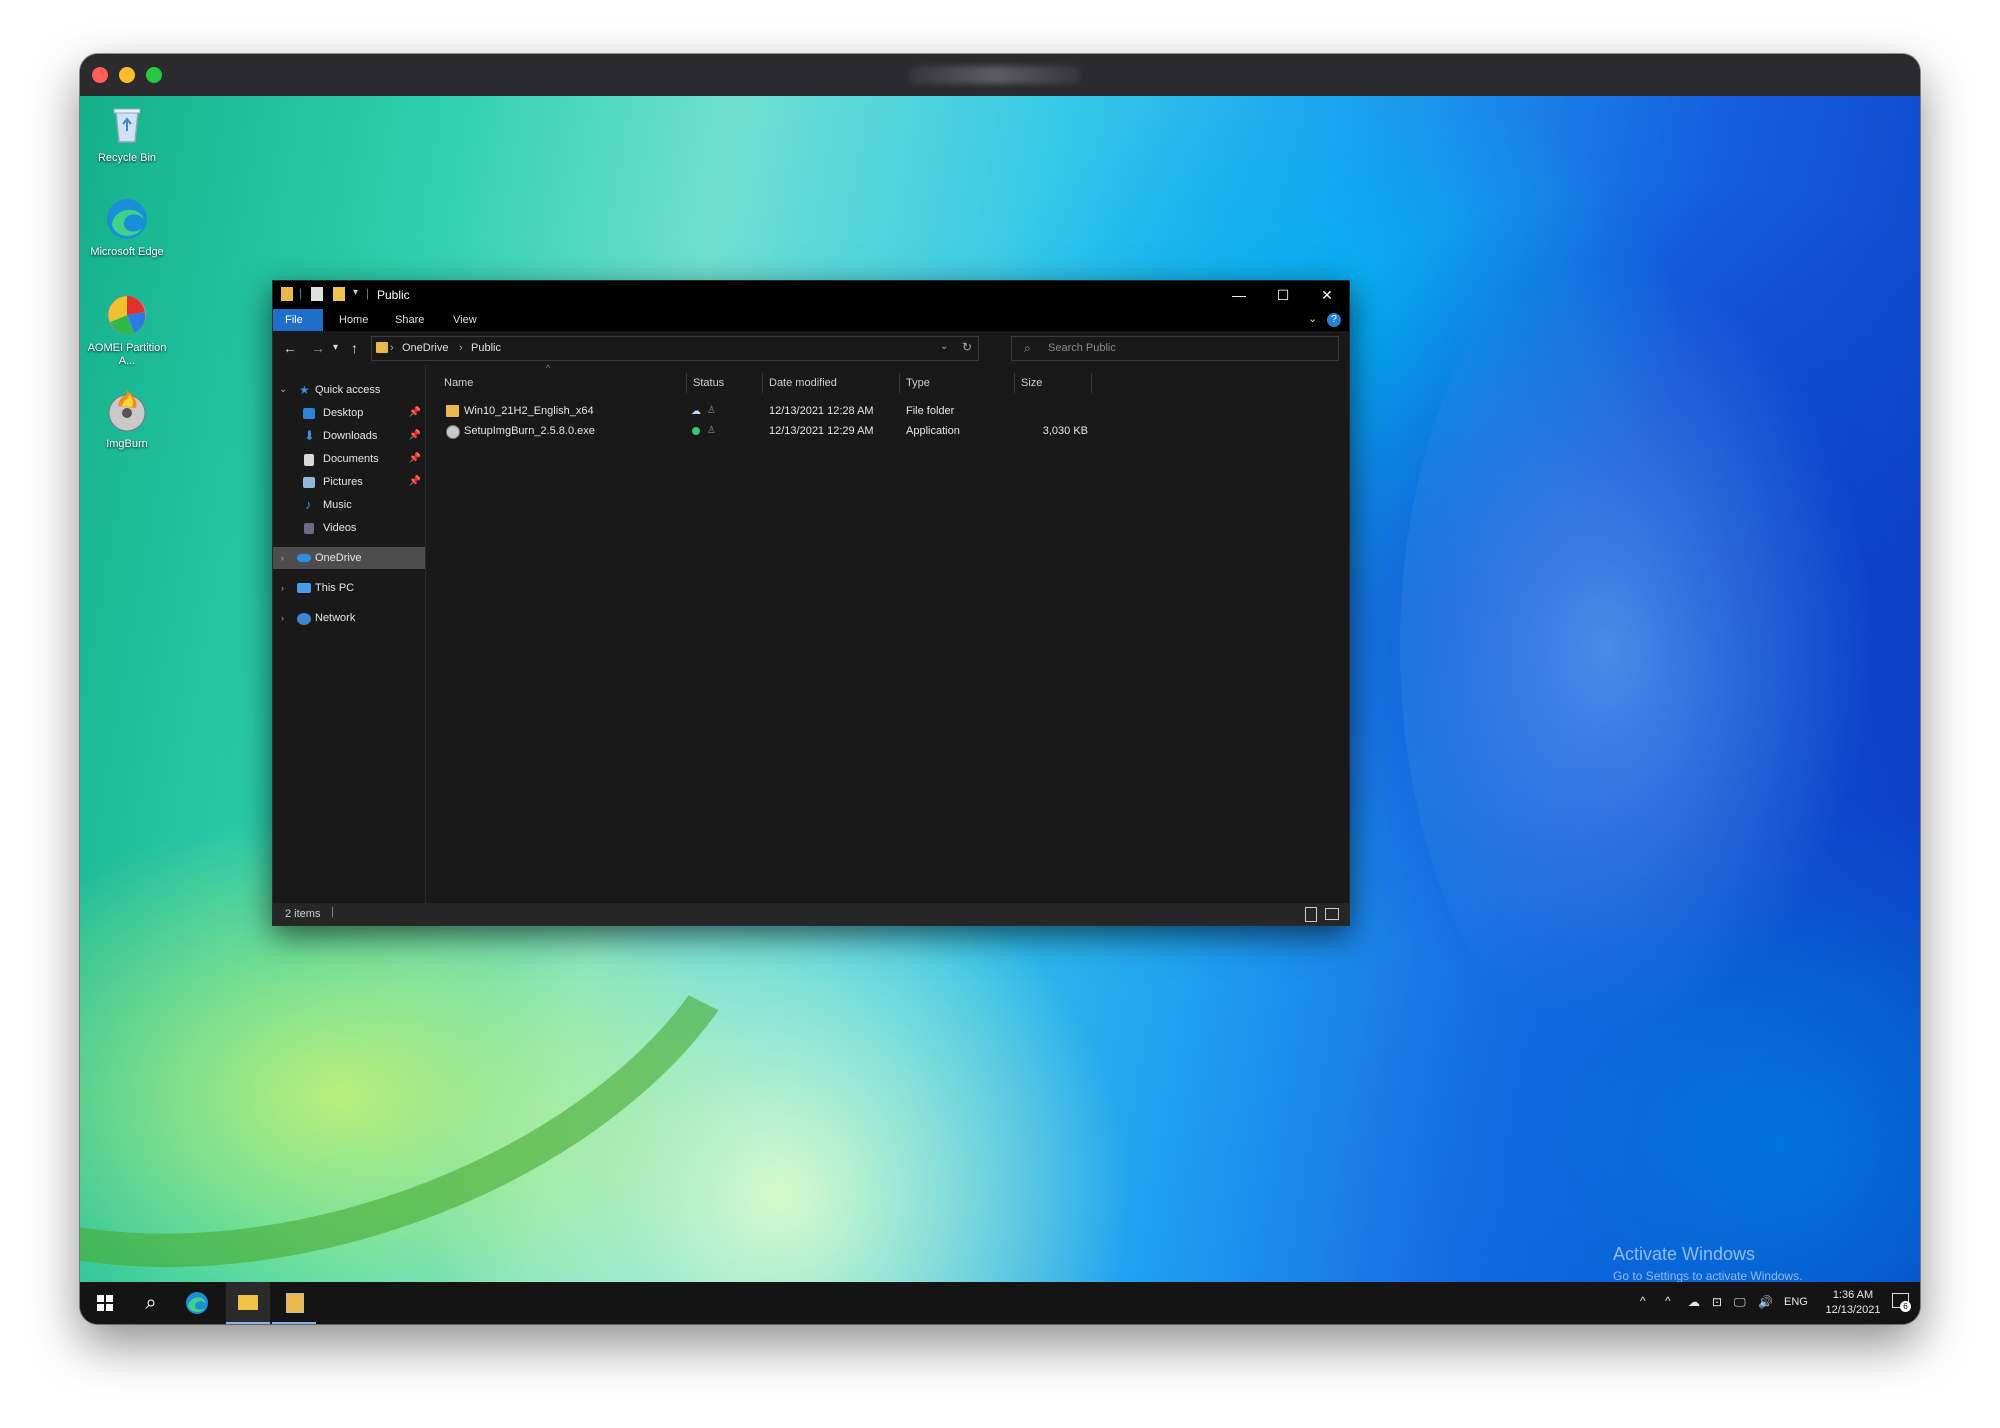  I want to click on volume-icon: 🔊, so click(1765, 1309).